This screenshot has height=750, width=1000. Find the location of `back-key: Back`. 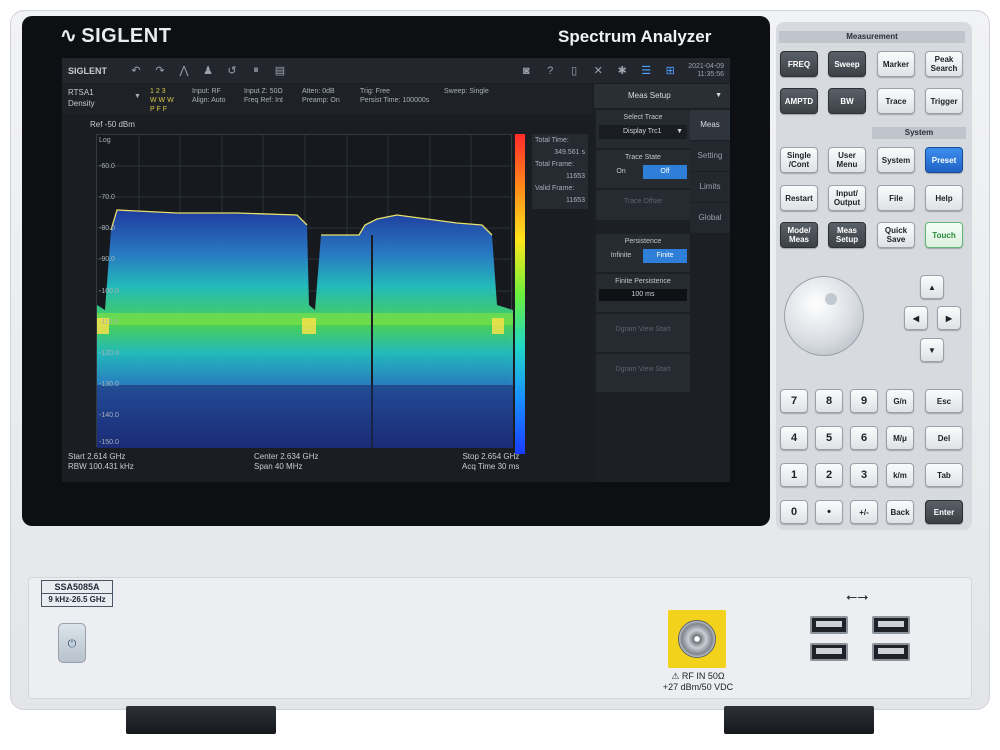

back-key: Back is located at coordinates (900, 512).